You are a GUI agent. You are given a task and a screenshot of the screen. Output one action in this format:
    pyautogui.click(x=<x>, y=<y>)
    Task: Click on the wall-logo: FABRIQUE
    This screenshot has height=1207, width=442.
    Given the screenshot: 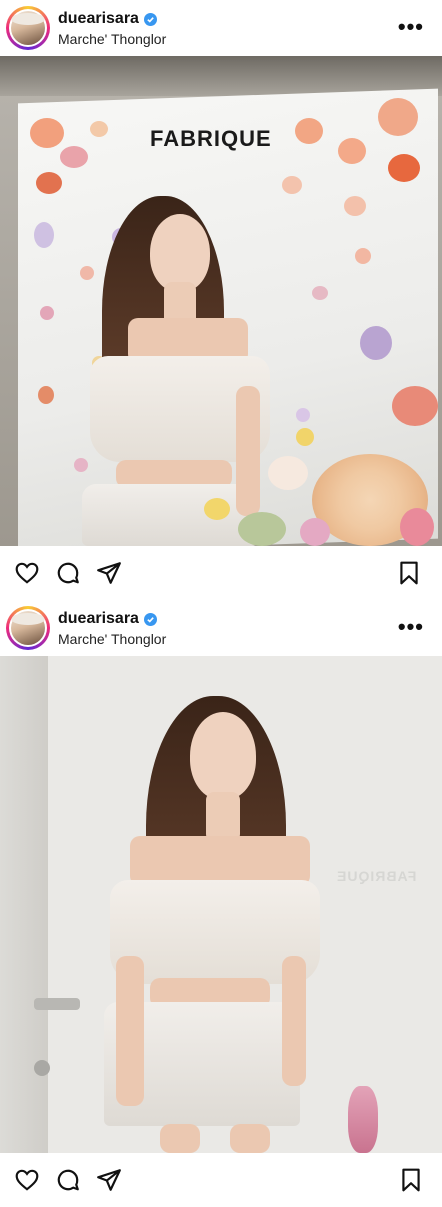 What is the action you would take?
    pyautogui.click(x=376, y=876)
    